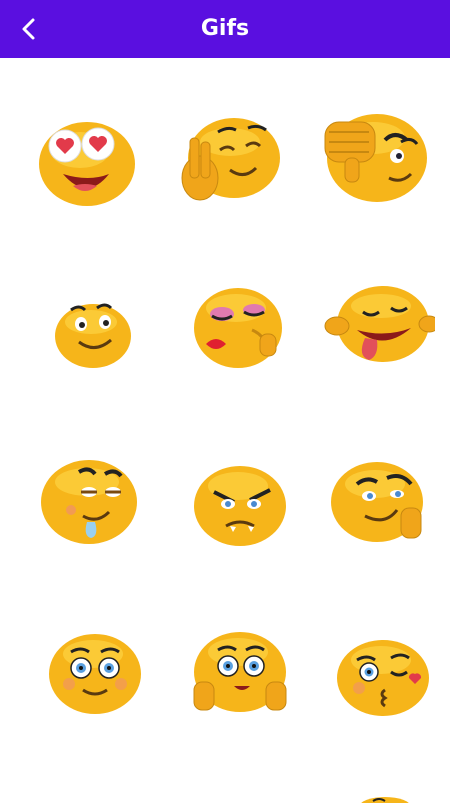 The width and height of the screenshot is (450, 803). What do you see at coordinates (383, 678) in the screenshot?
I see `blowing-kiss-emoji-icon` at bounding box center [383, 678].